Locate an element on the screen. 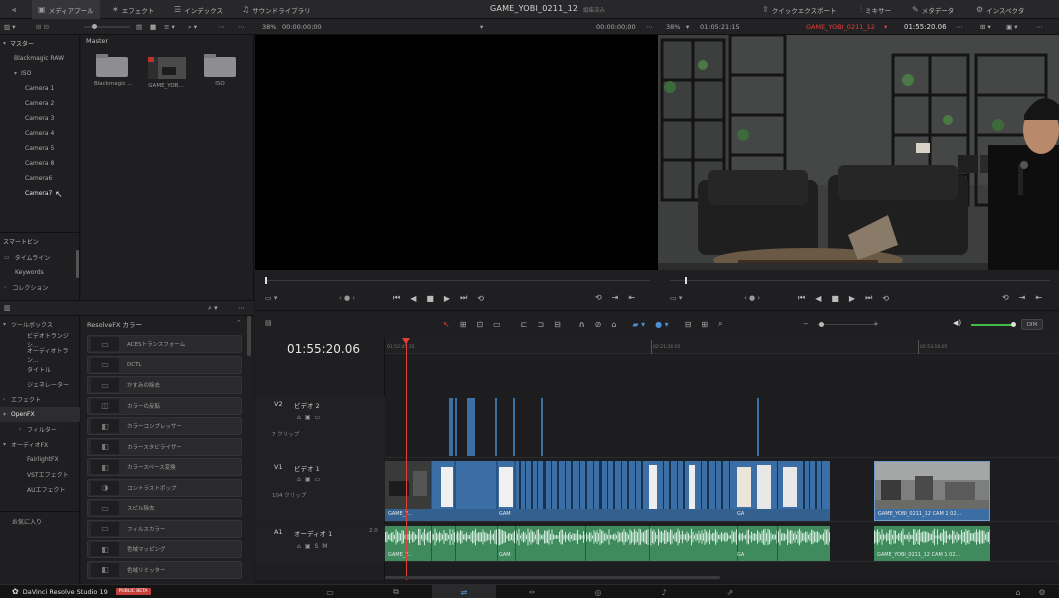 The width and height of the screenshot is (1059, 598). effect-item: ◧ 色域リミッター is located at coordinates (164, 569).